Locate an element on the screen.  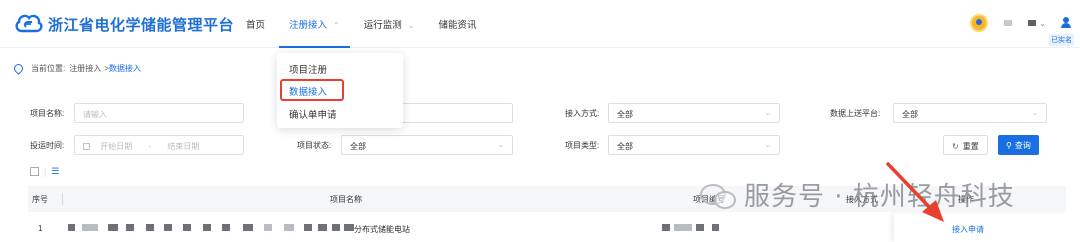
access-method-value: 全部 is located at coordinates (625, 114).